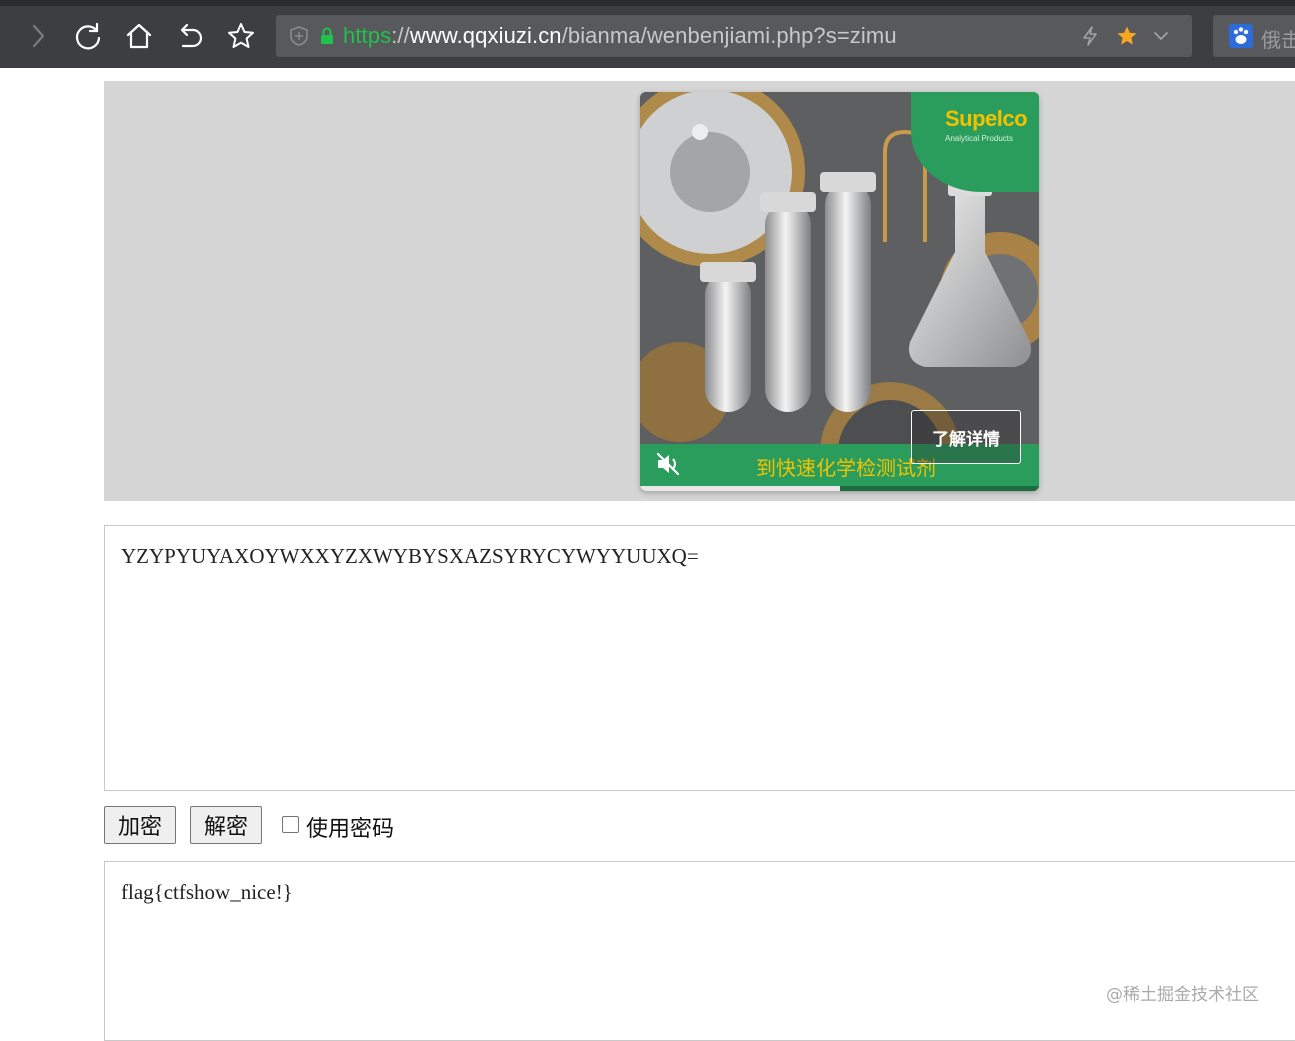 Image resolution: width=1295 pixels, height=1041 pixels. Describe the element at coordinates (1182, 995) in the screenshot. I see `watermark: @稀土掘金技术社区` at that location.